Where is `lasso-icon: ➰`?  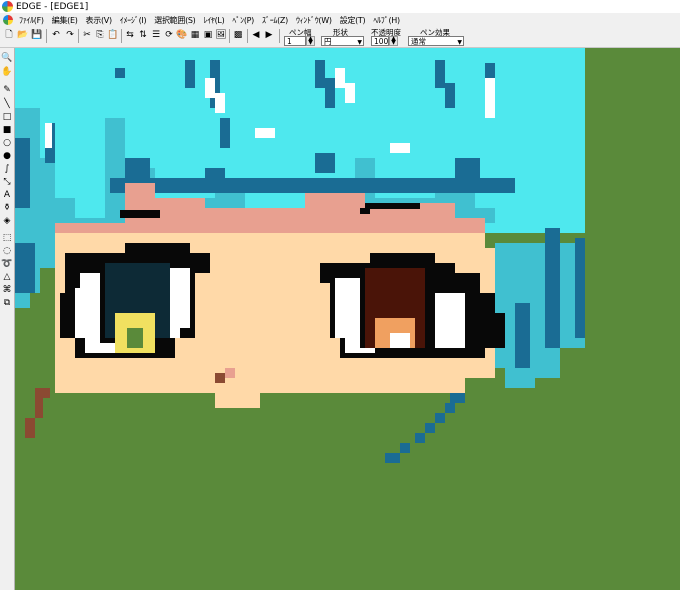 lasso-icon: ➰ is located at coordinates (7, 264).